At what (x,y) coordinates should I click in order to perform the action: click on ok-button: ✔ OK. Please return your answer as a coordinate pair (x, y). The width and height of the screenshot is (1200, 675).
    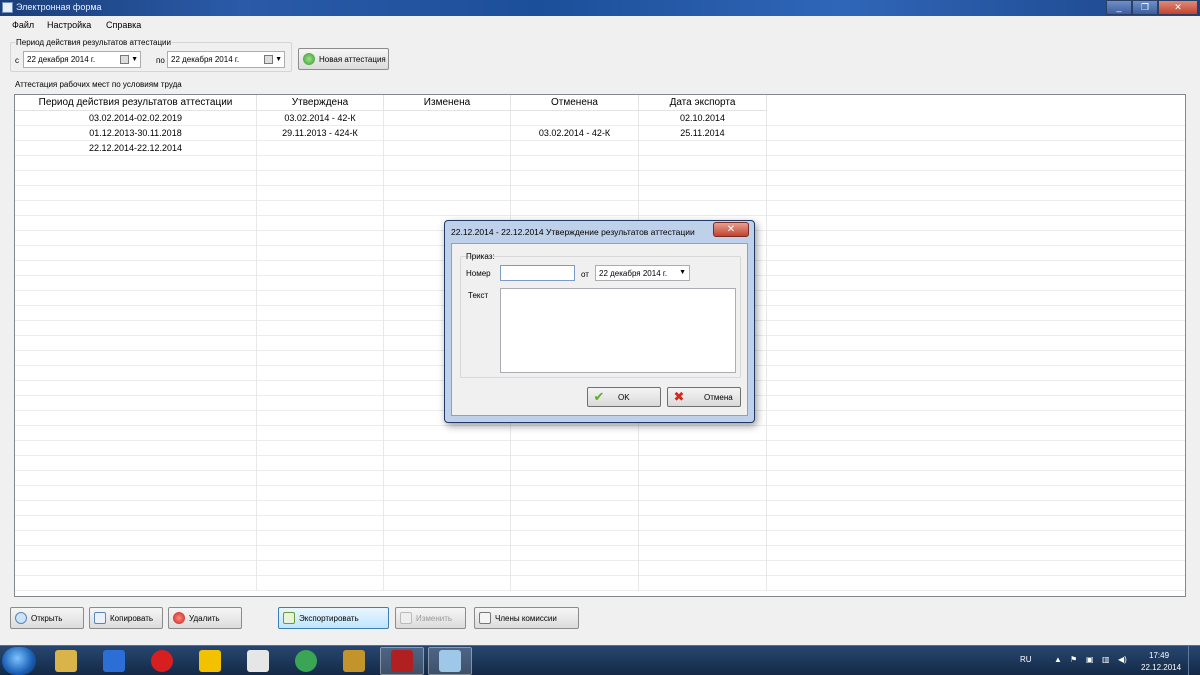
    Looking at the image, I should click on (624, 397).